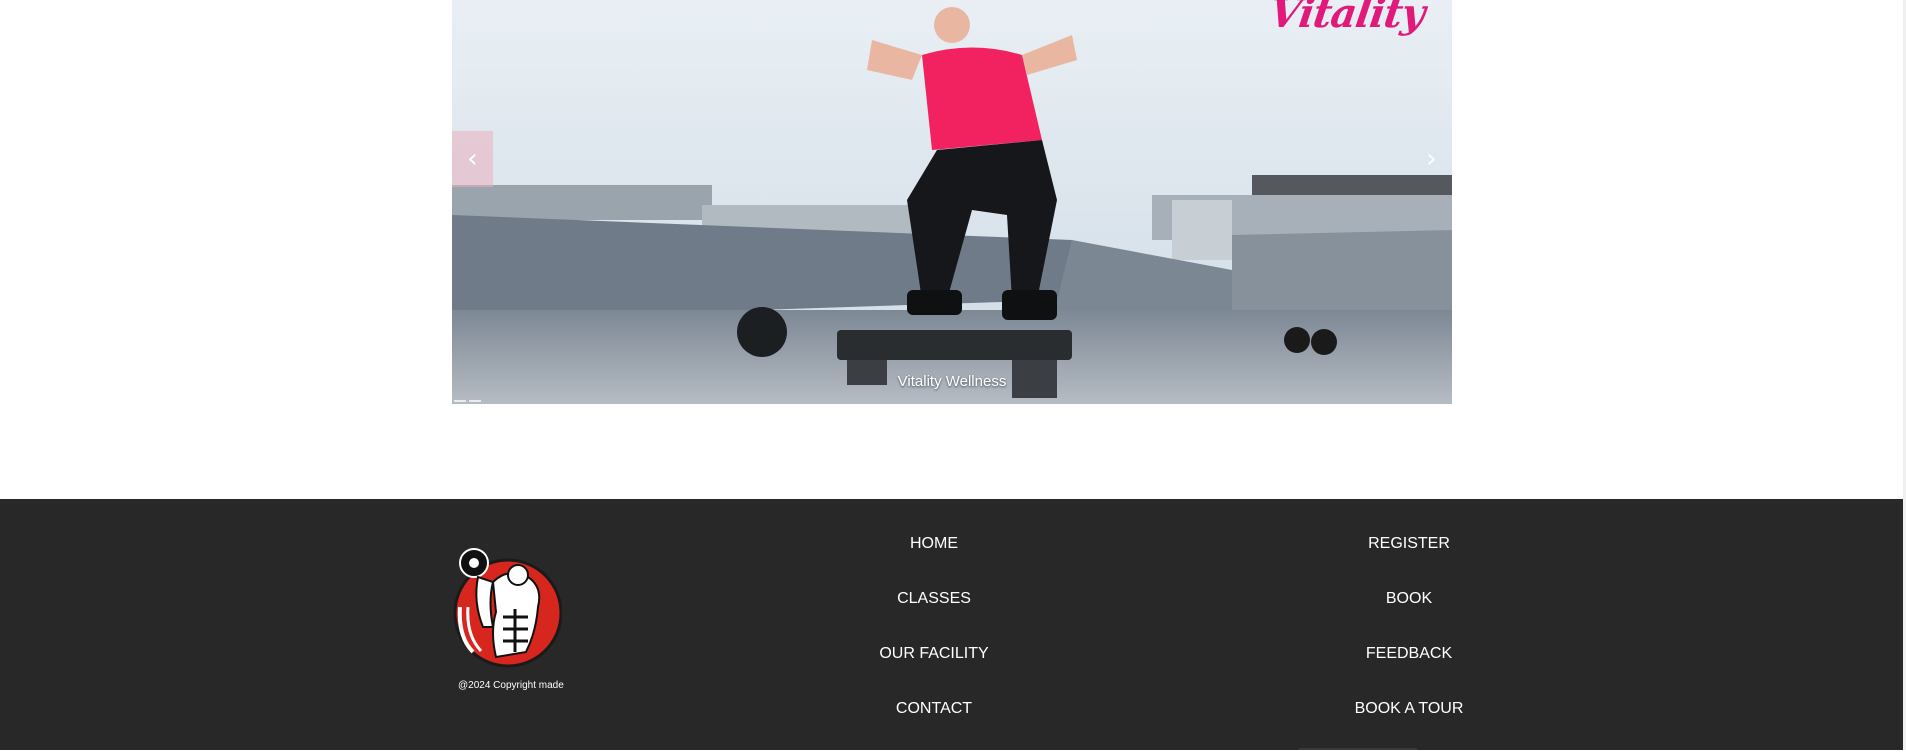 Image resolution: width=1906 pixels, height=754 pixels. What do you see at coordinates (1409, 726) in the screenshot?
I see `footer-link-book-a-tour: BOOK A TOUR` at bounding box center [1409, 726].